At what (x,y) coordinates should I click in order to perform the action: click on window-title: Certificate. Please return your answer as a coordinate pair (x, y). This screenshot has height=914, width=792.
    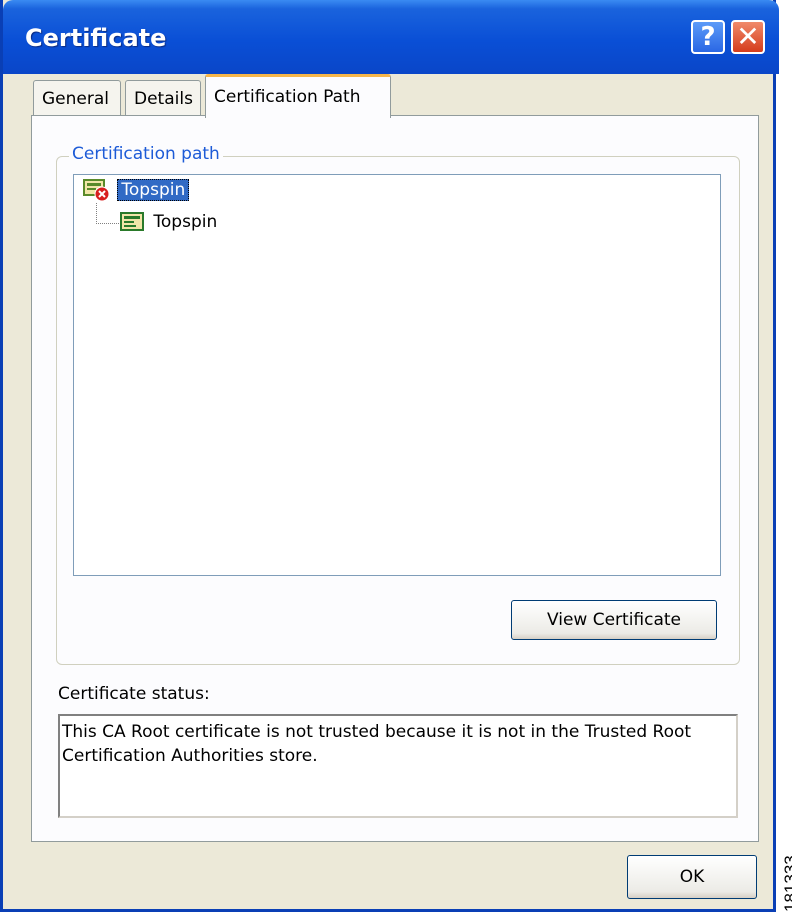
    Looking at the image, I should click on (96, 38).